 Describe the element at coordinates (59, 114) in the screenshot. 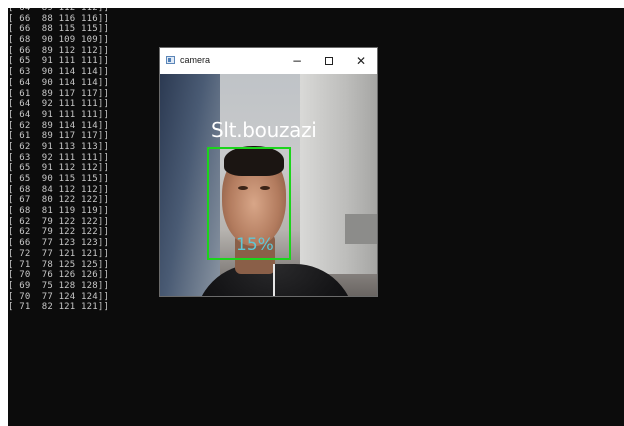

I see `console-line: [ 64 91 111 111]]` at that location.